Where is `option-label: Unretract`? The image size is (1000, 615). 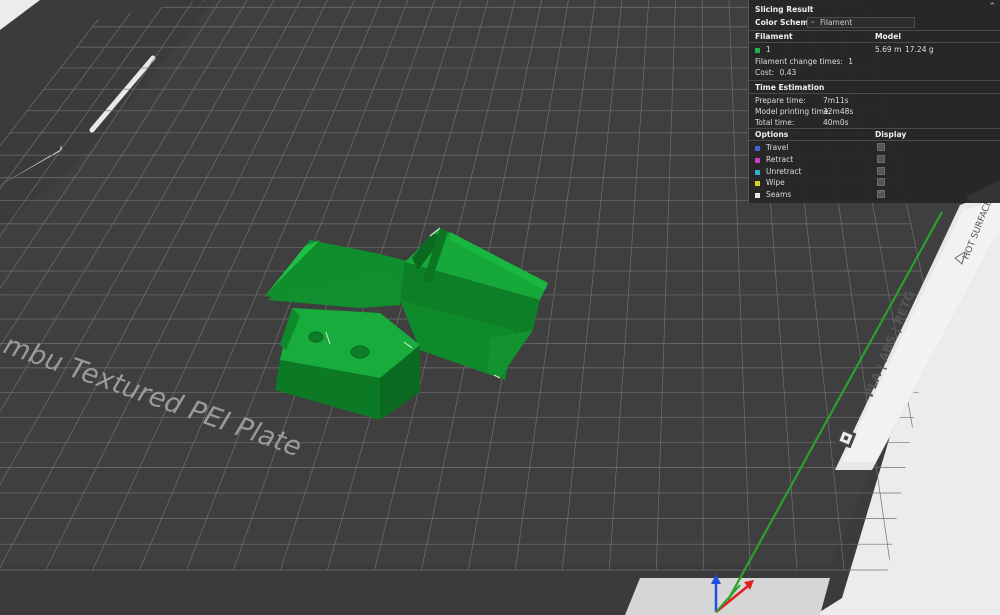
option-label: Unretract is located at coordinates (784, 171).